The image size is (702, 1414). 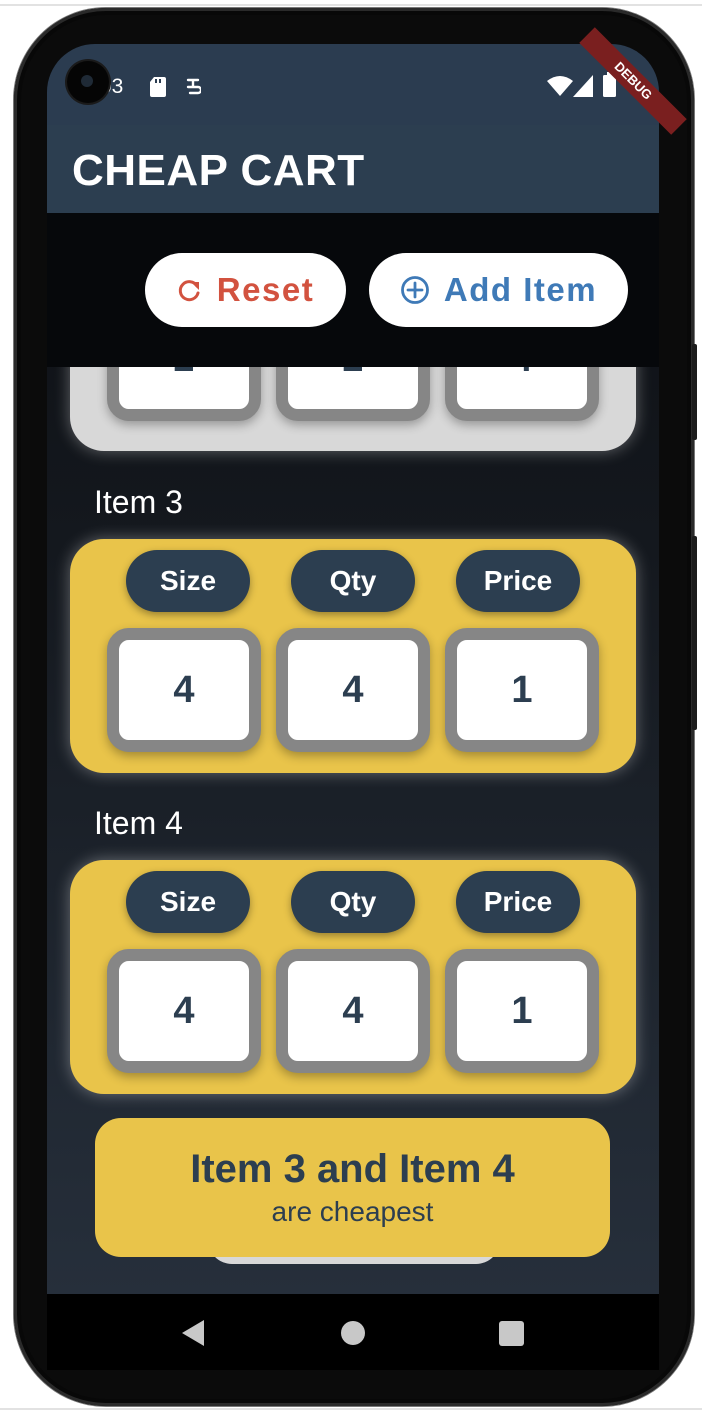 I want to click on wifi-icon, so click(x=560, y=86).